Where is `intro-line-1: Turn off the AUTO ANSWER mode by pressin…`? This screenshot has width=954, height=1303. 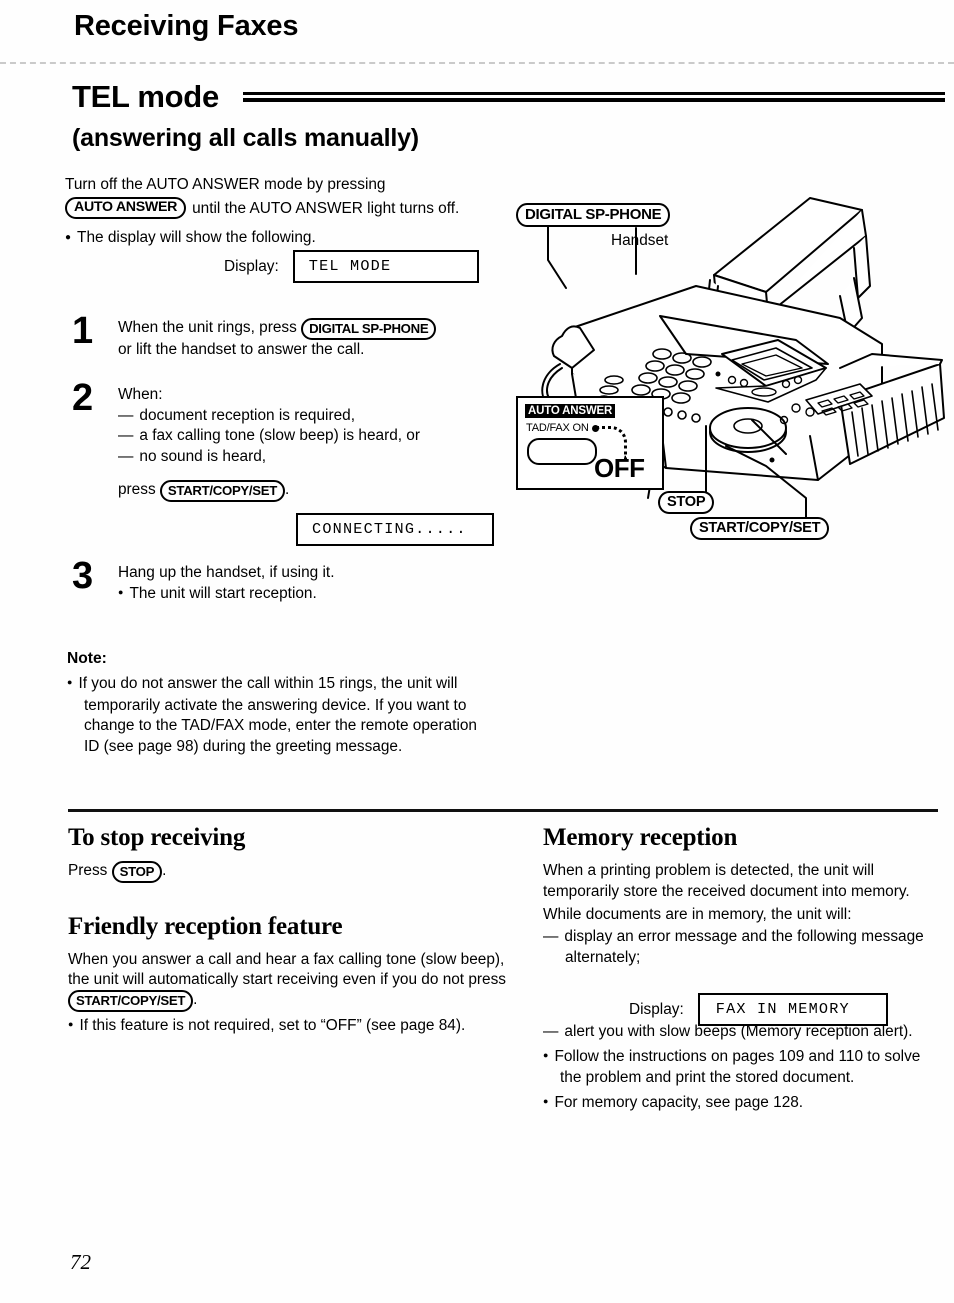
intro-line-1: Turn off the AUTO ANSWER mode by pressin… is located at coordinates (225, 184).